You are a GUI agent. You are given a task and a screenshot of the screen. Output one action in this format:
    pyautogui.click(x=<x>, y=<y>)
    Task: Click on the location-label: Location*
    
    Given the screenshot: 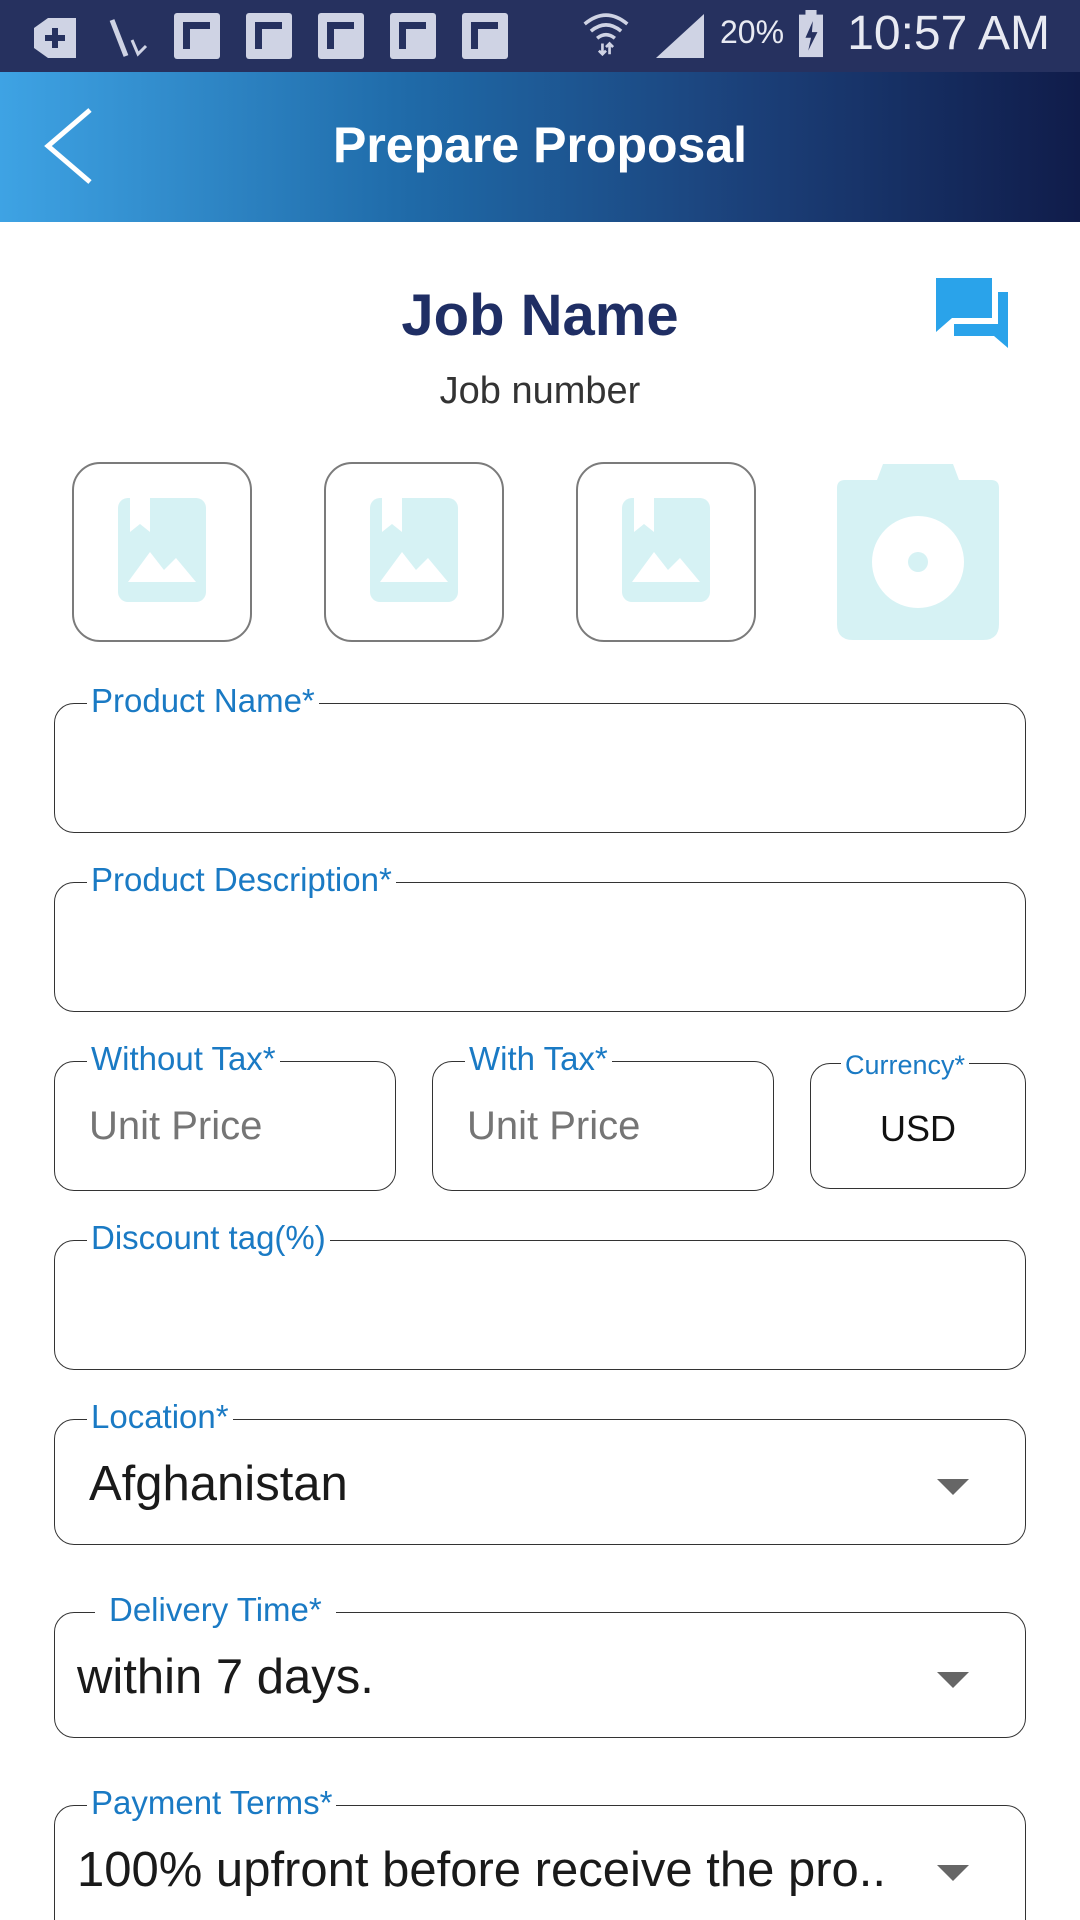 What is the action you would take?
    pyautogui.click(x=160, y=1417)
    